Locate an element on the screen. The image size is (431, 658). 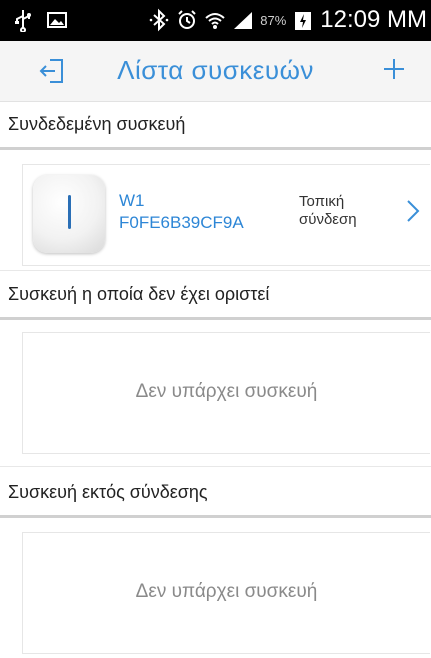
usb-icon is located at coordinates (23, 21).